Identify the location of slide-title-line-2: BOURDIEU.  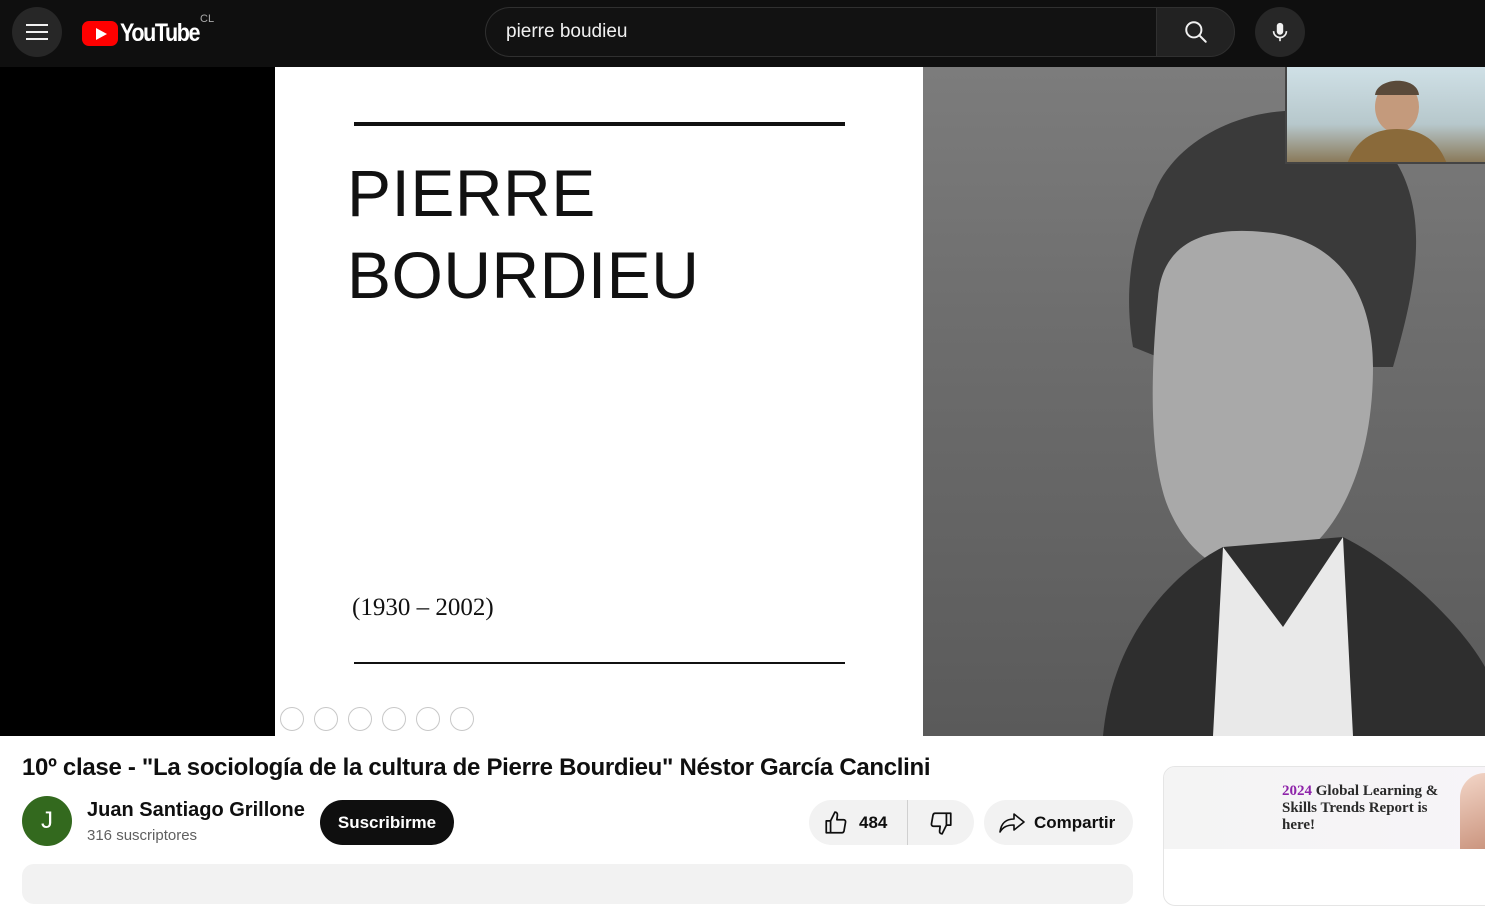
(523, 275).